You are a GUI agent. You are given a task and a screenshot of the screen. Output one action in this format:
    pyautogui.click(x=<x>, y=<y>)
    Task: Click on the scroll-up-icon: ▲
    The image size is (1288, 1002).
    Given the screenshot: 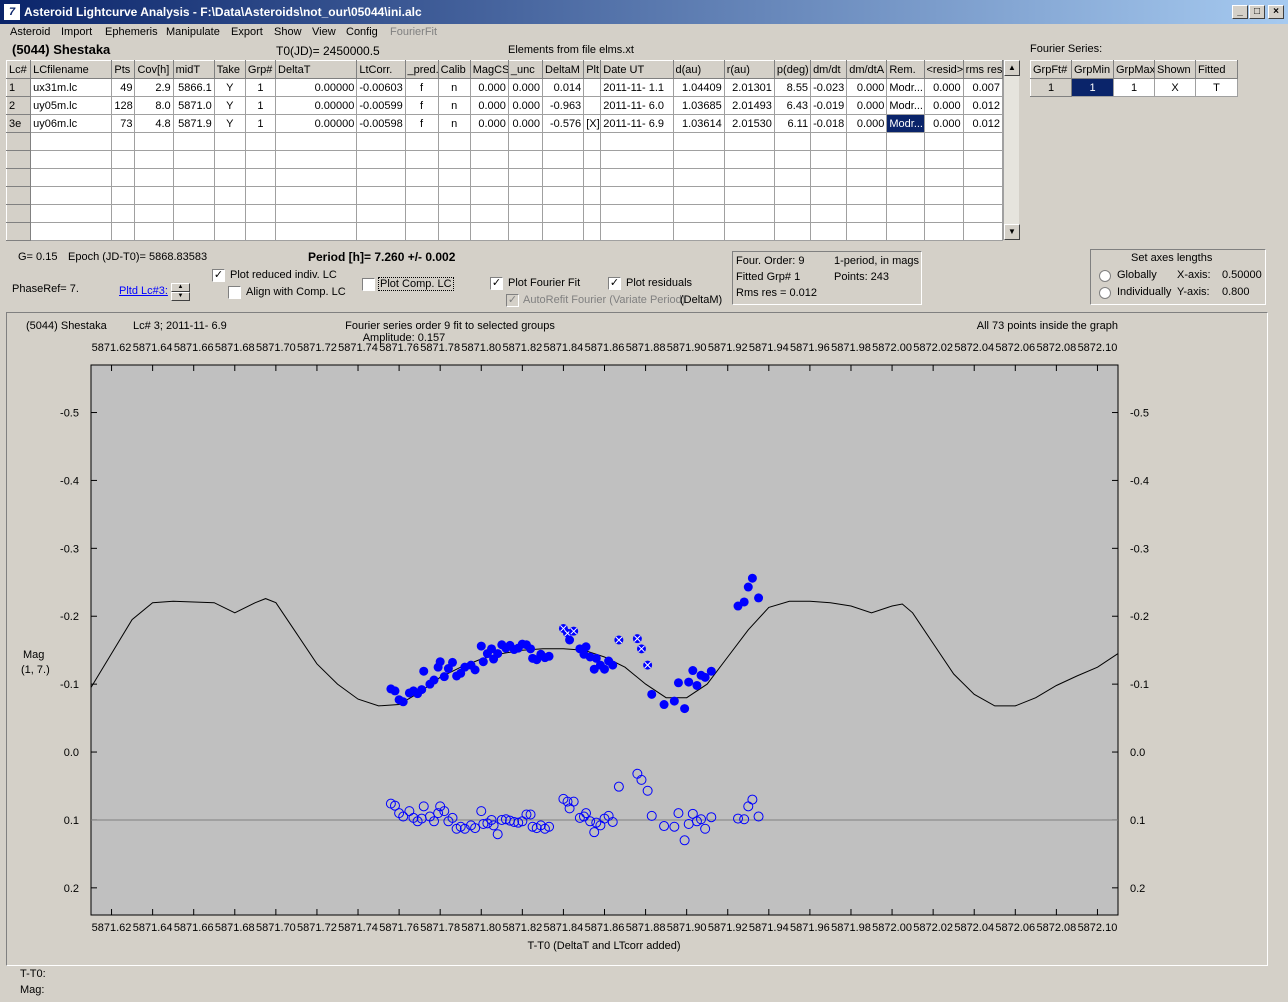 What is the action you would take?
    pyautogui.click(x=1012, y=68)
    